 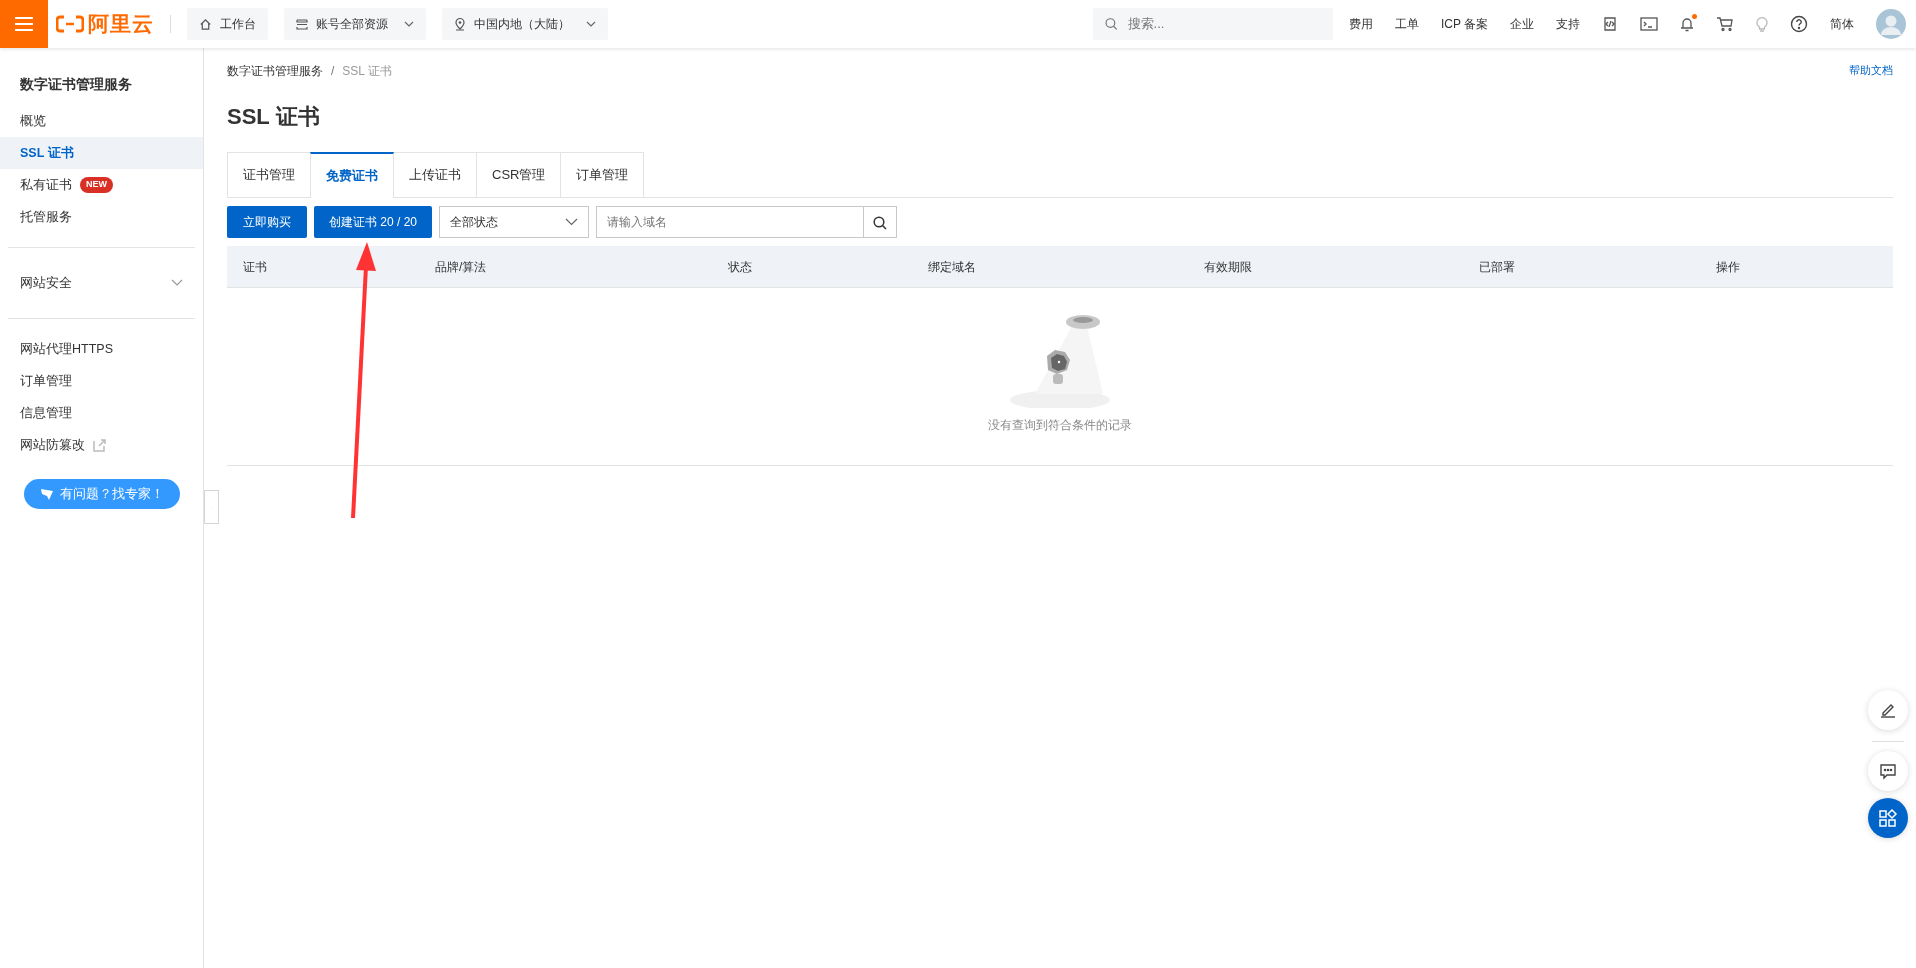 I want to click on top-nav-link: 工单, so click(x=1406, y=24).